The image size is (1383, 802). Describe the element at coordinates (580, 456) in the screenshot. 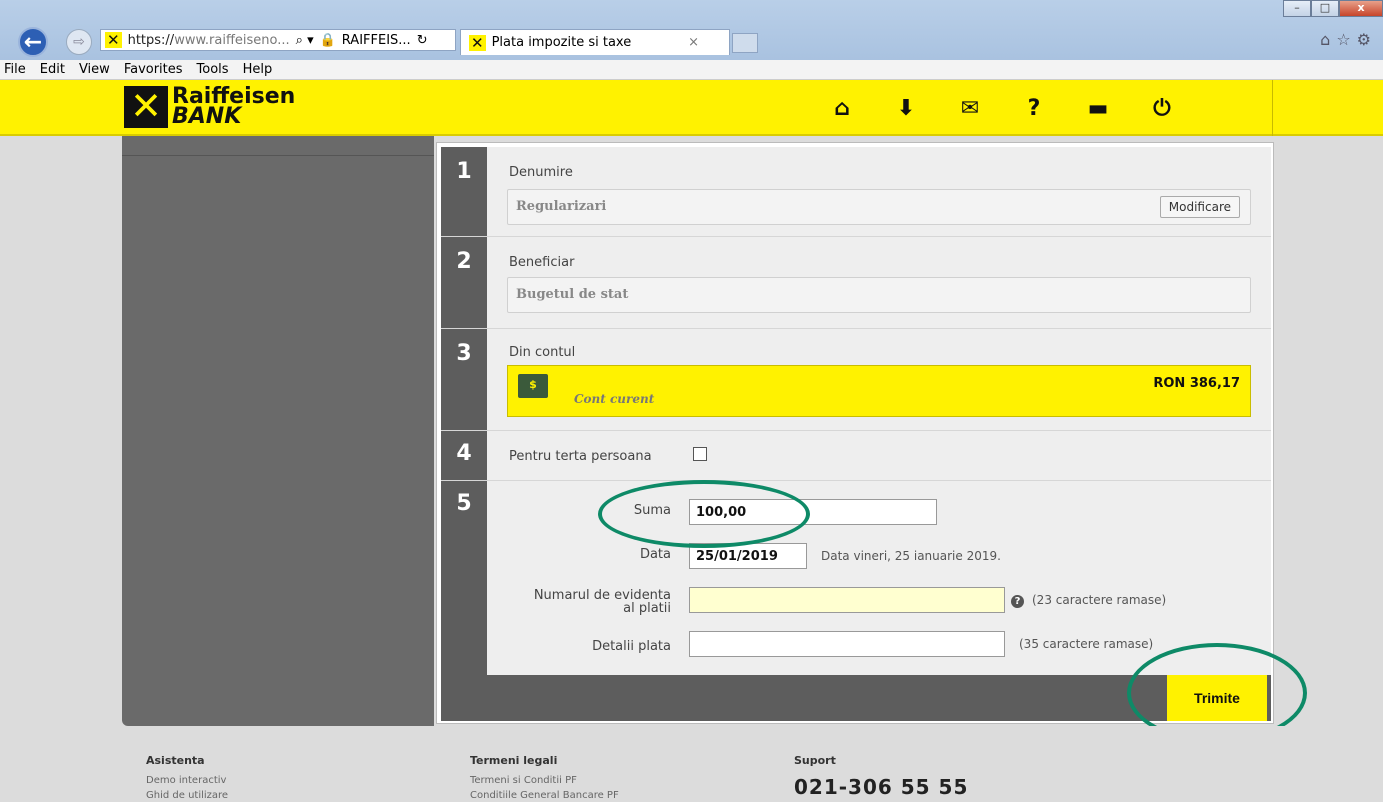

I see `terta-persoana-label: Pentru terta persoana` at that location.